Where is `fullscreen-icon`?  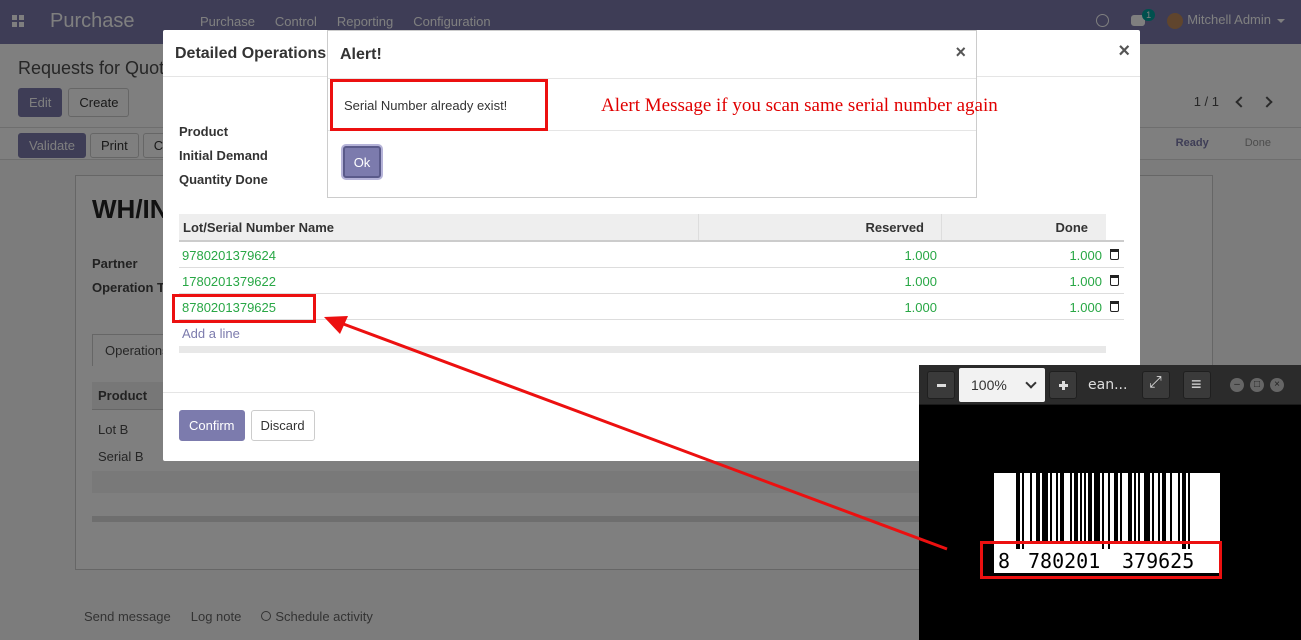 fullscreen-icon is located at coordinates (1156, 385).